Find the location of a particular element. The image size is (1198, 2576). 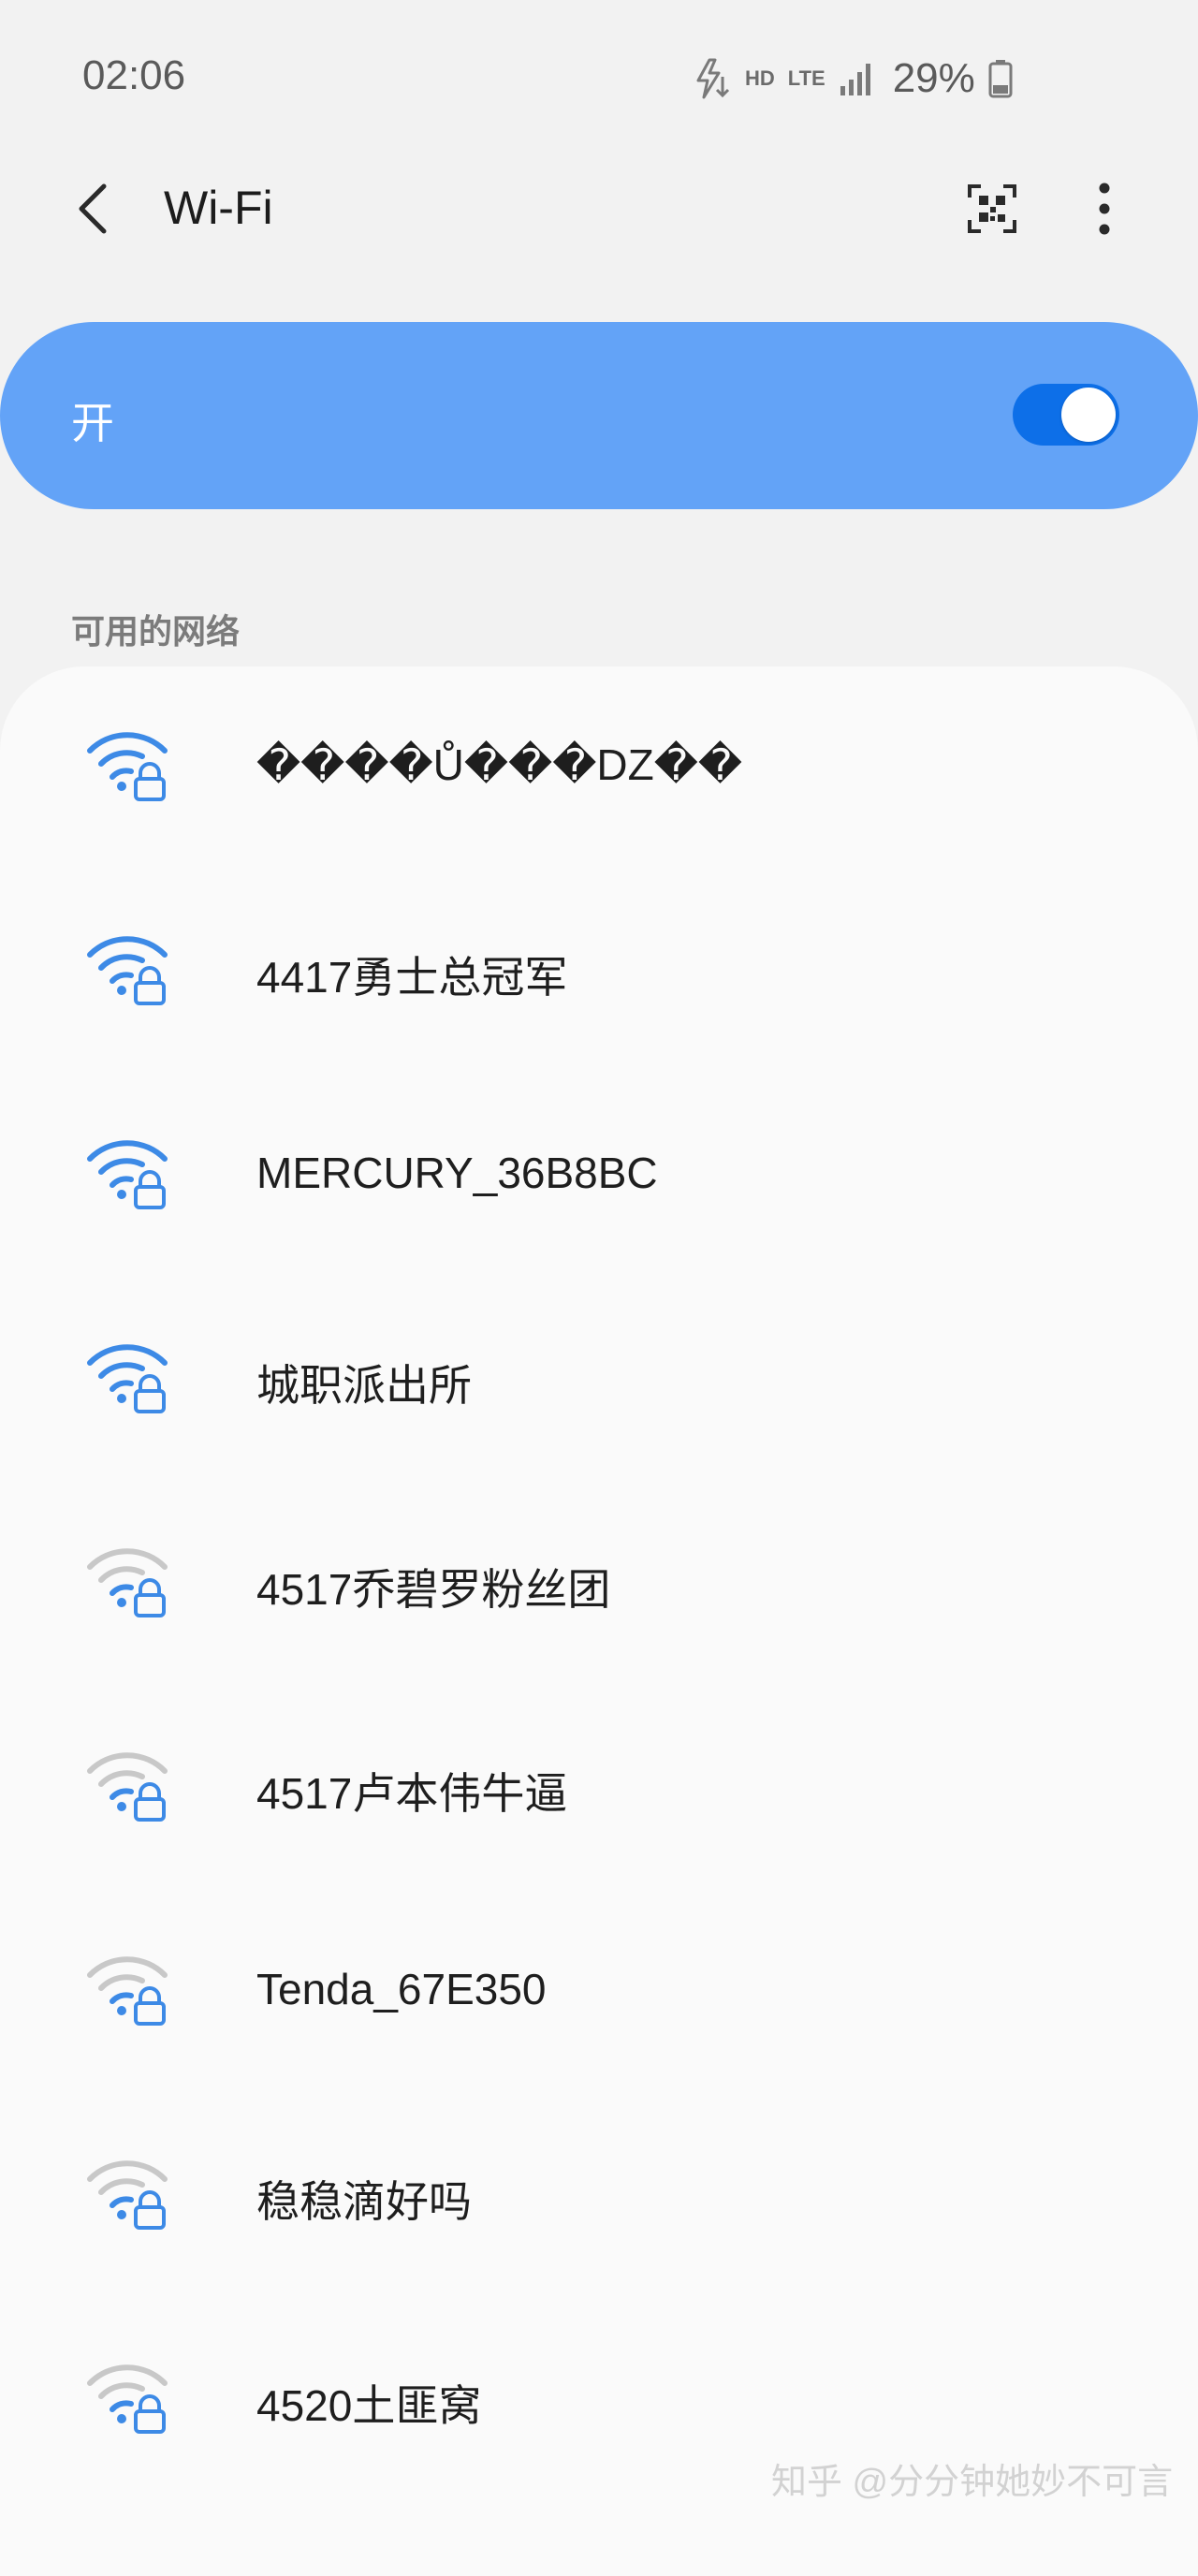

status-icons: HD LTE 29% is located at coordinates (853, 78).